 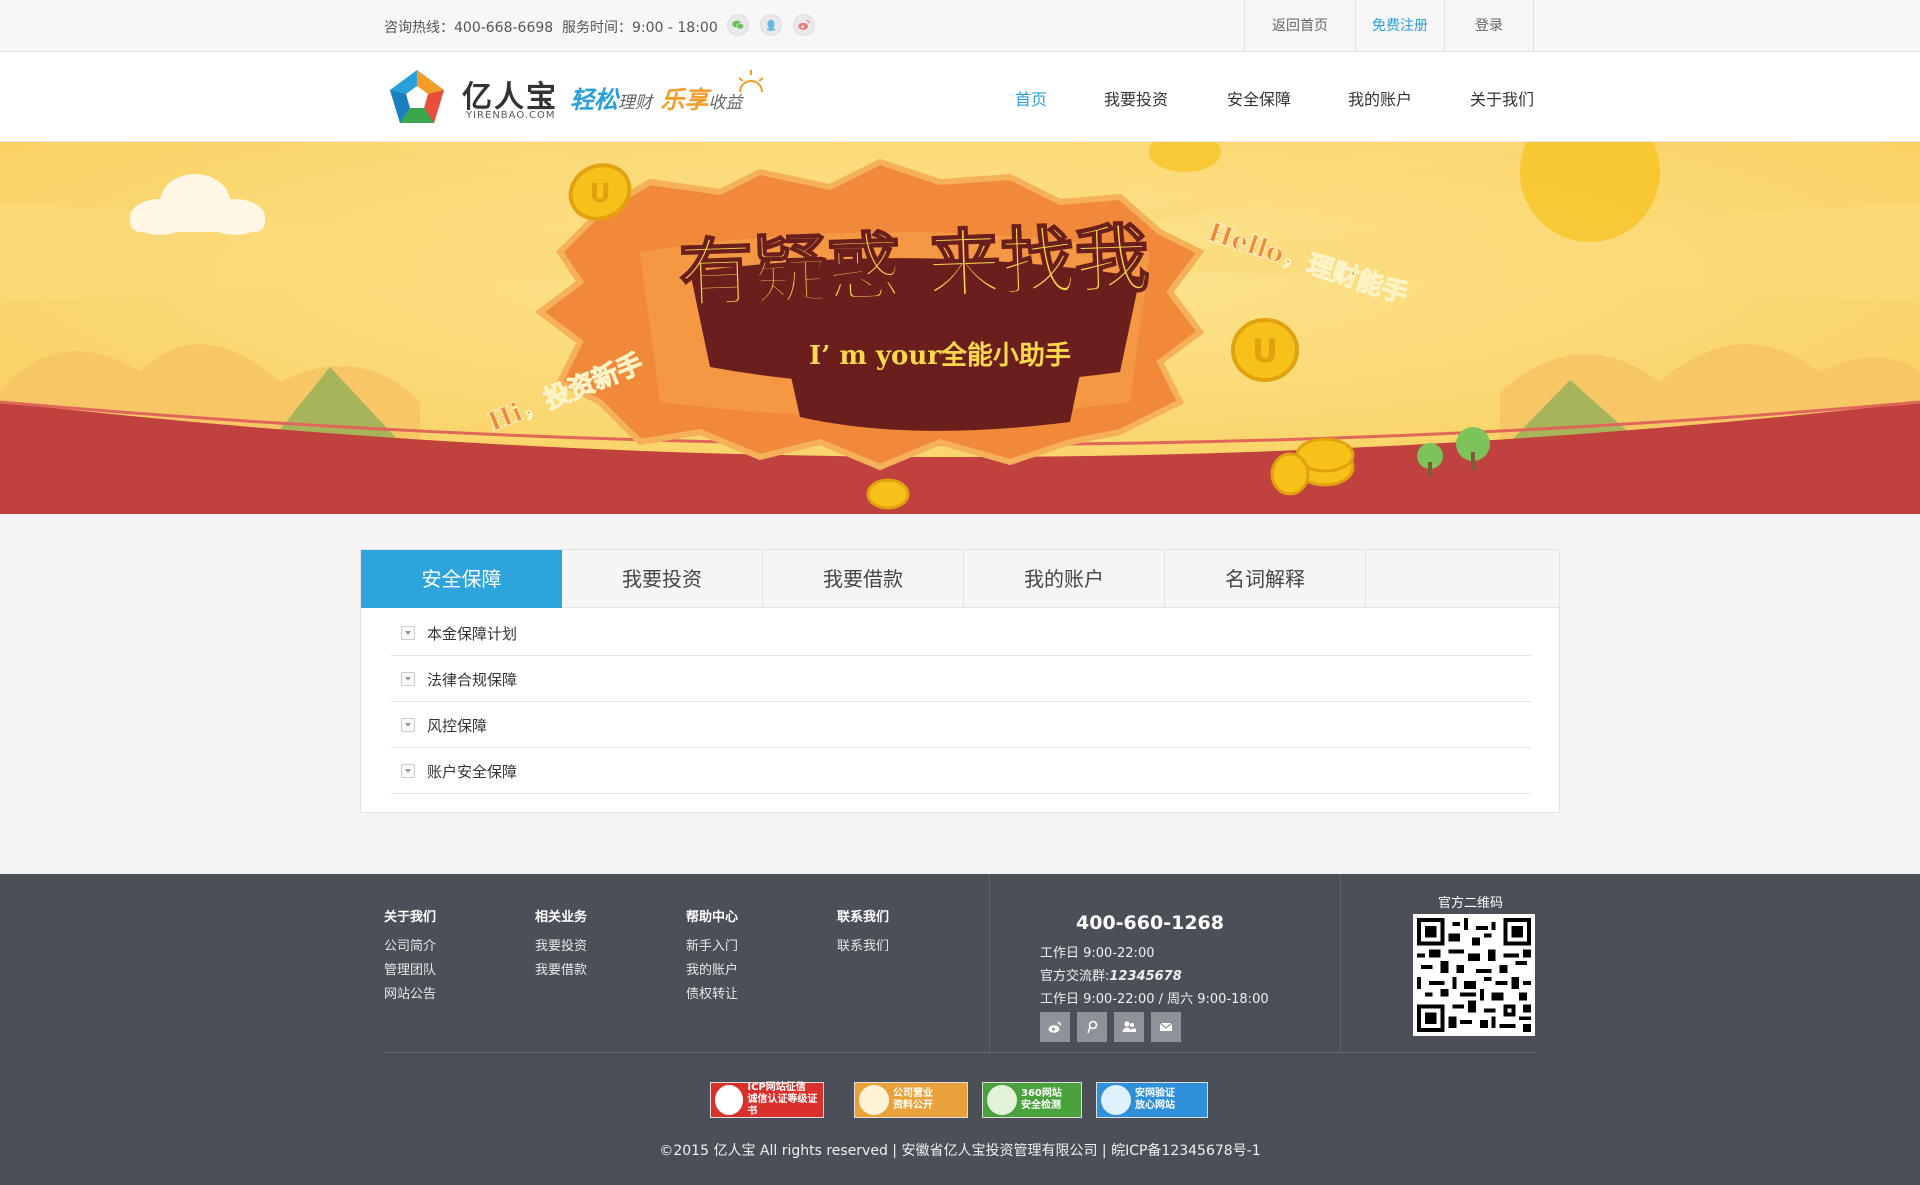 I want to click on tab-security: 安全保障, so click(x=461, y=579).